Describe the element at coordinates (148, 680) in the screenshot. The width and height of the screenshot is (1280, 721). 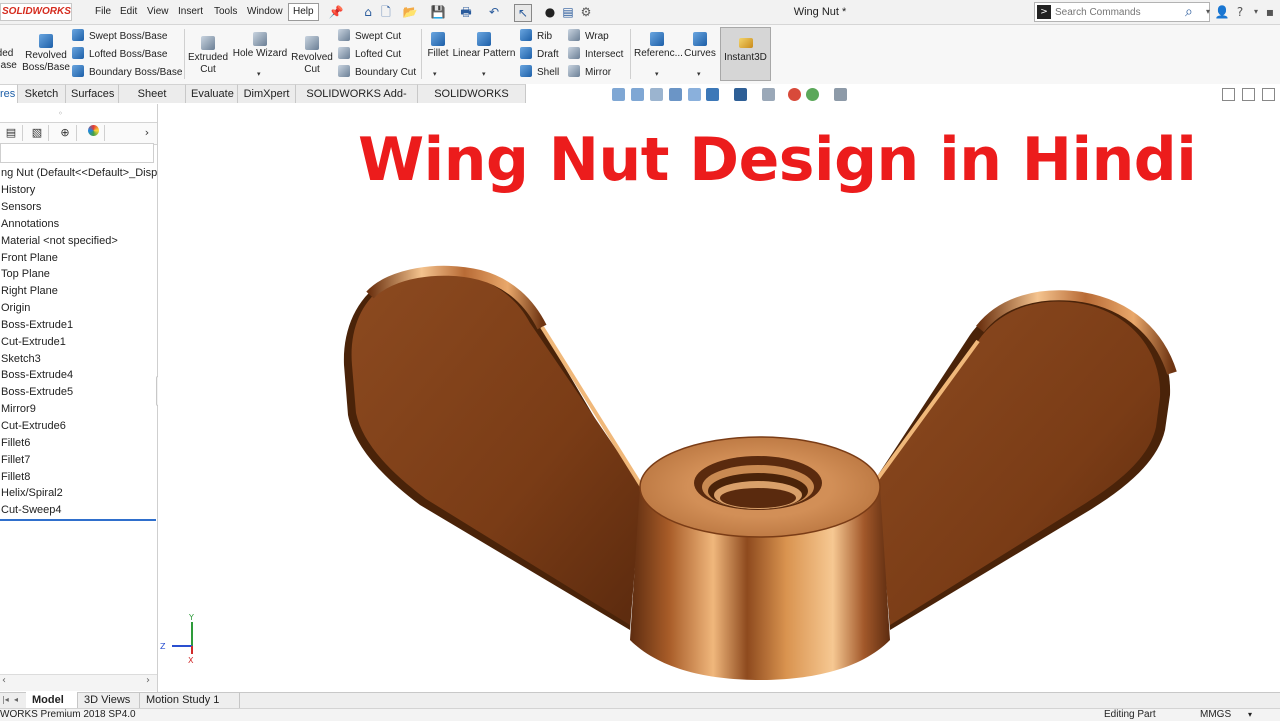
I see `scroll-right-icon: ›` at that location.